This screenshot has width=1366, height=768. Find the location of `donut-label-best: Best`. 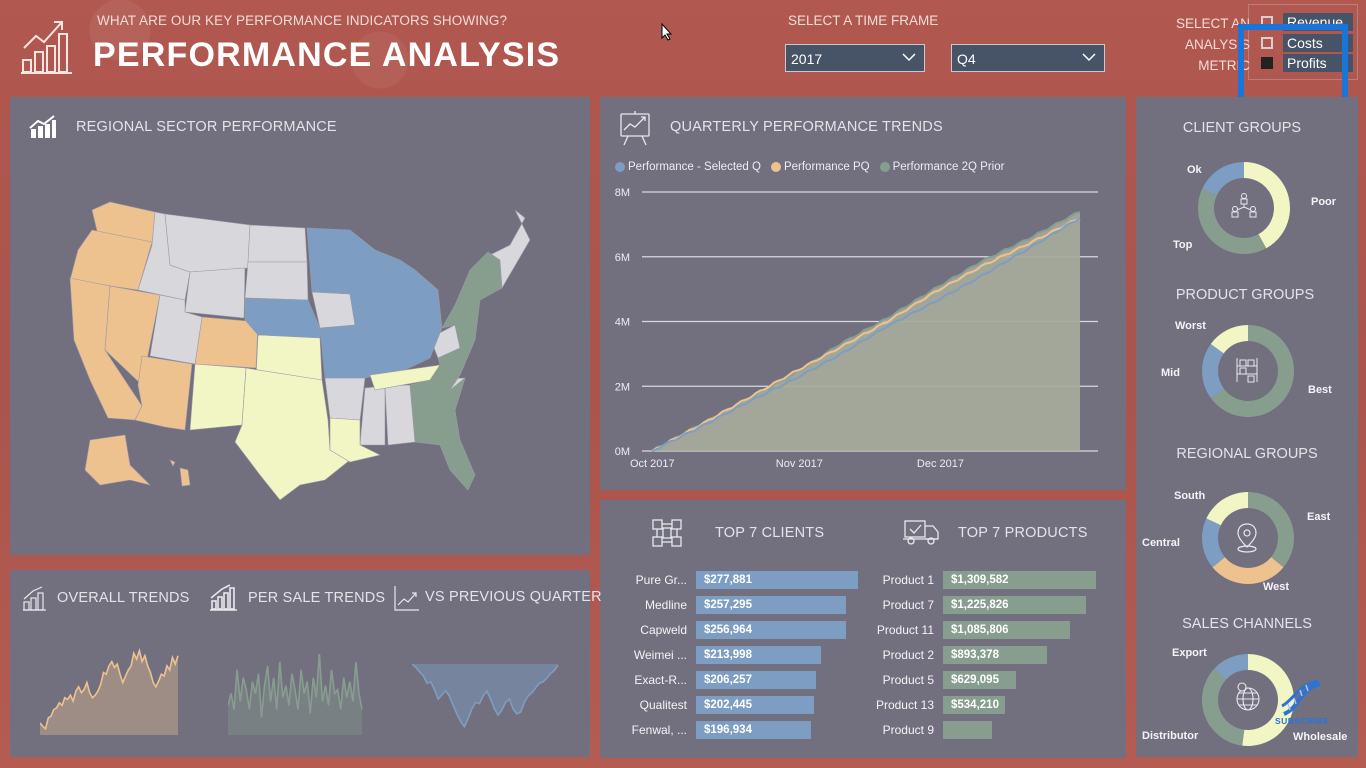

donut-label-best: Best is located at coordinates (1320, 390).